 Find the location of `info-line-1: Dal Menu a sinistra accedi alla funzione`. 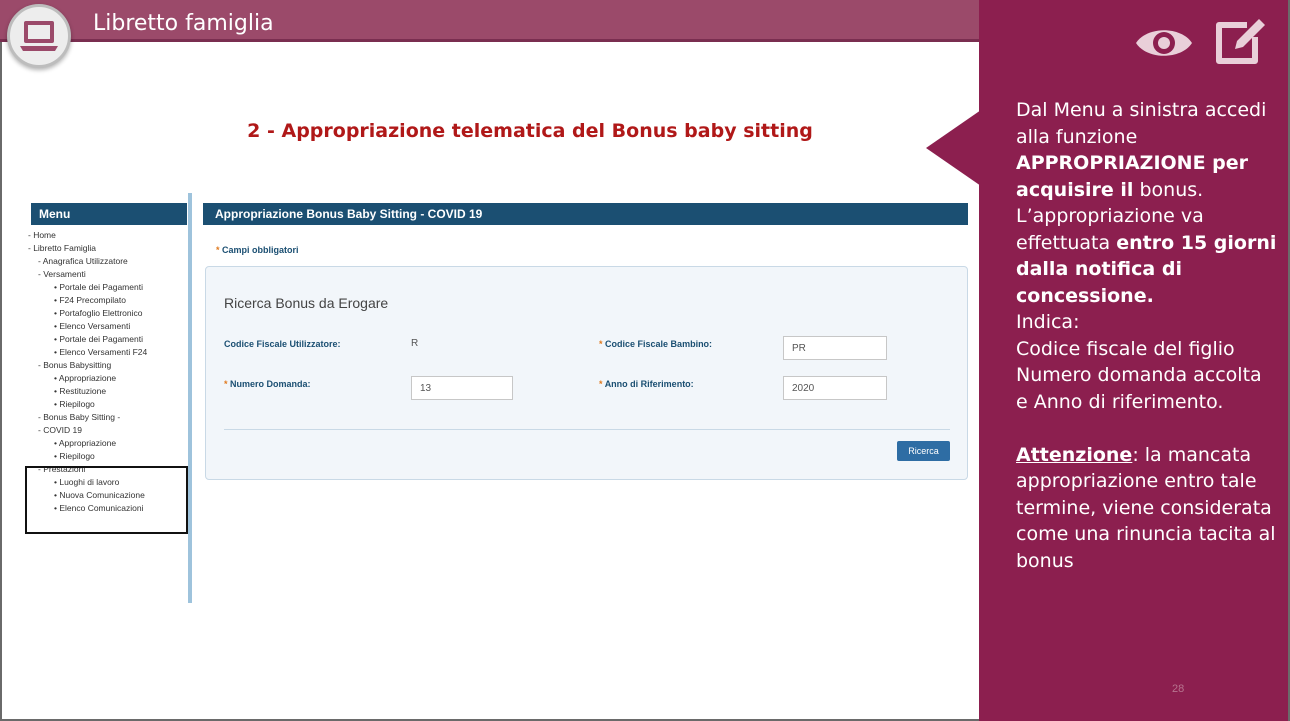

info-line-1: Dal Menu a sinistra accedi alla funzione is located at coordinates (1141, 123).